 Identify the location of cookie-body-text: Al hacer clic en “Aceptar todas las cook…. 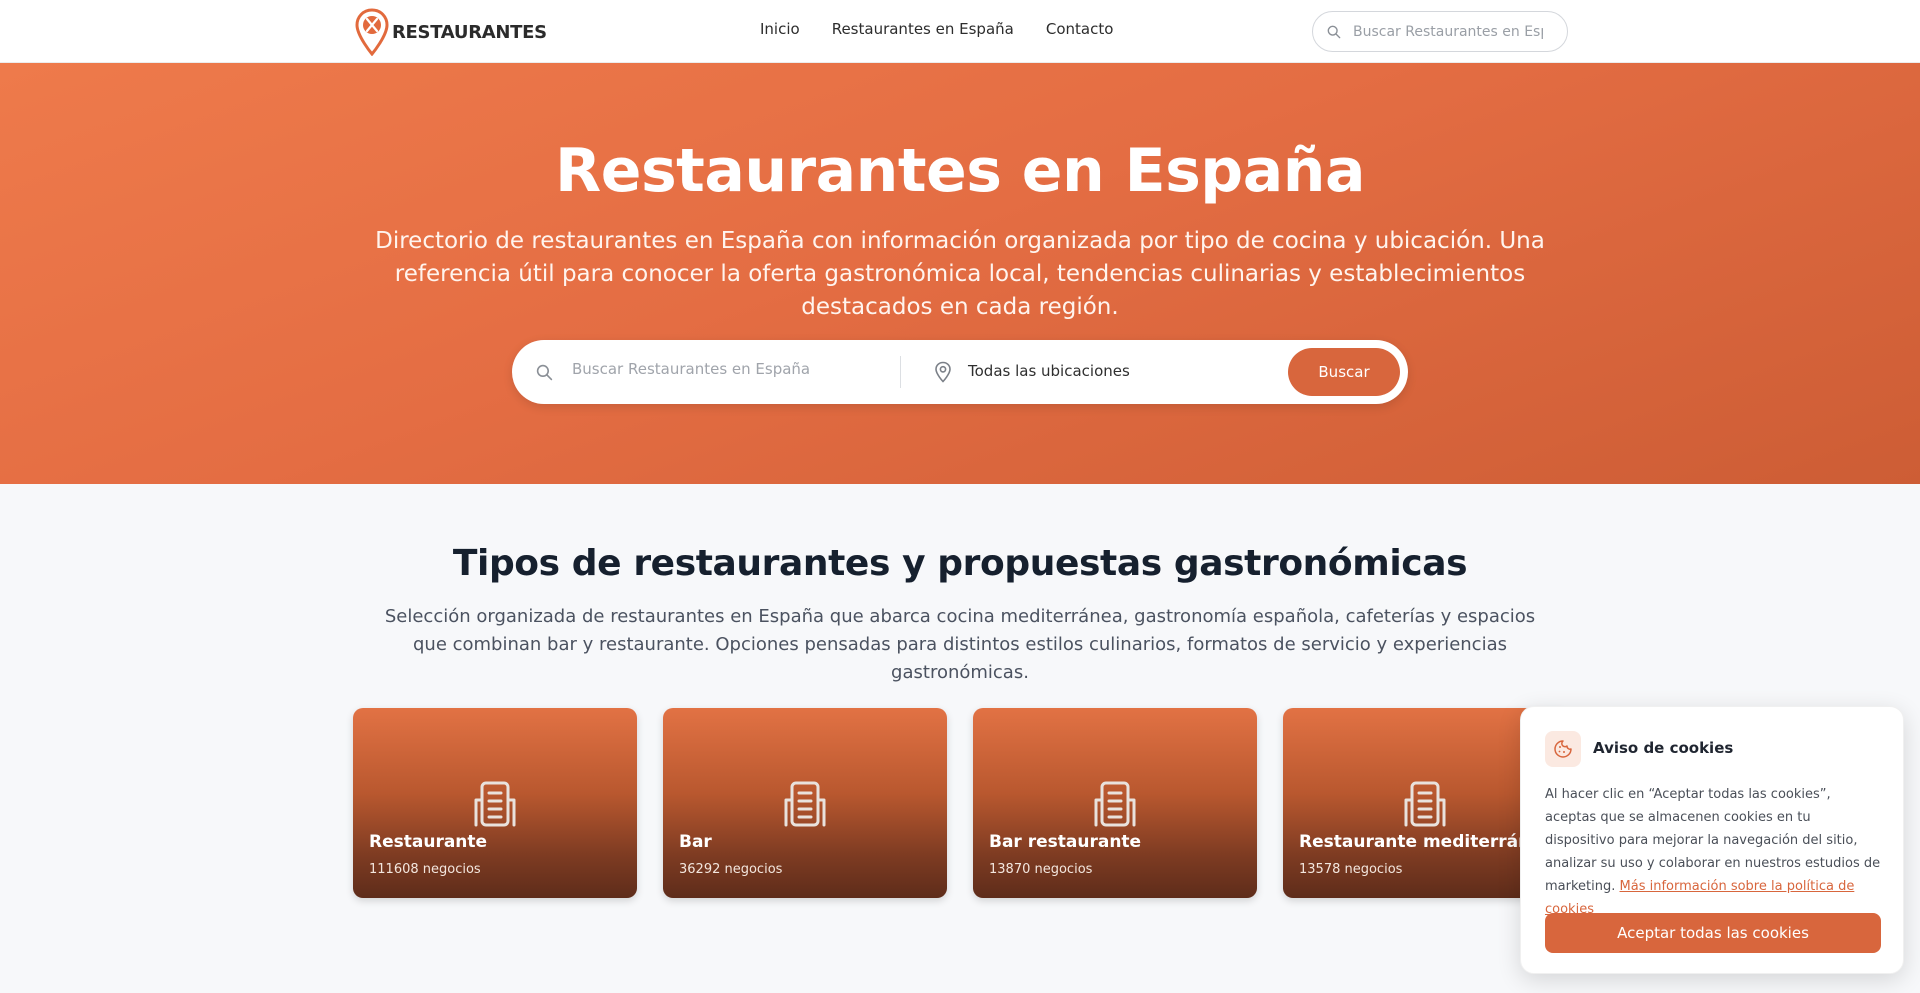
(1713, 840).